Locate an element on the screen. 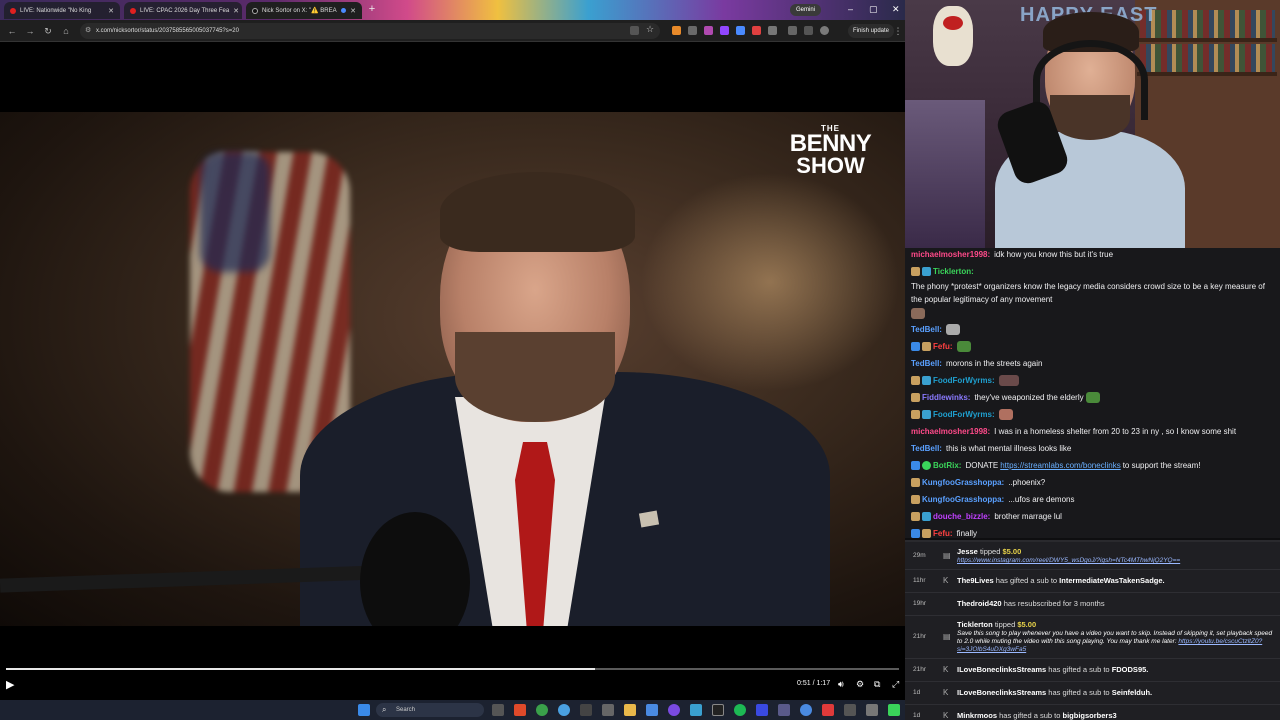  tab-x-post: Nick Sortor on X: "⚠️ BREA ✕ is located at coordinates (304, 10).